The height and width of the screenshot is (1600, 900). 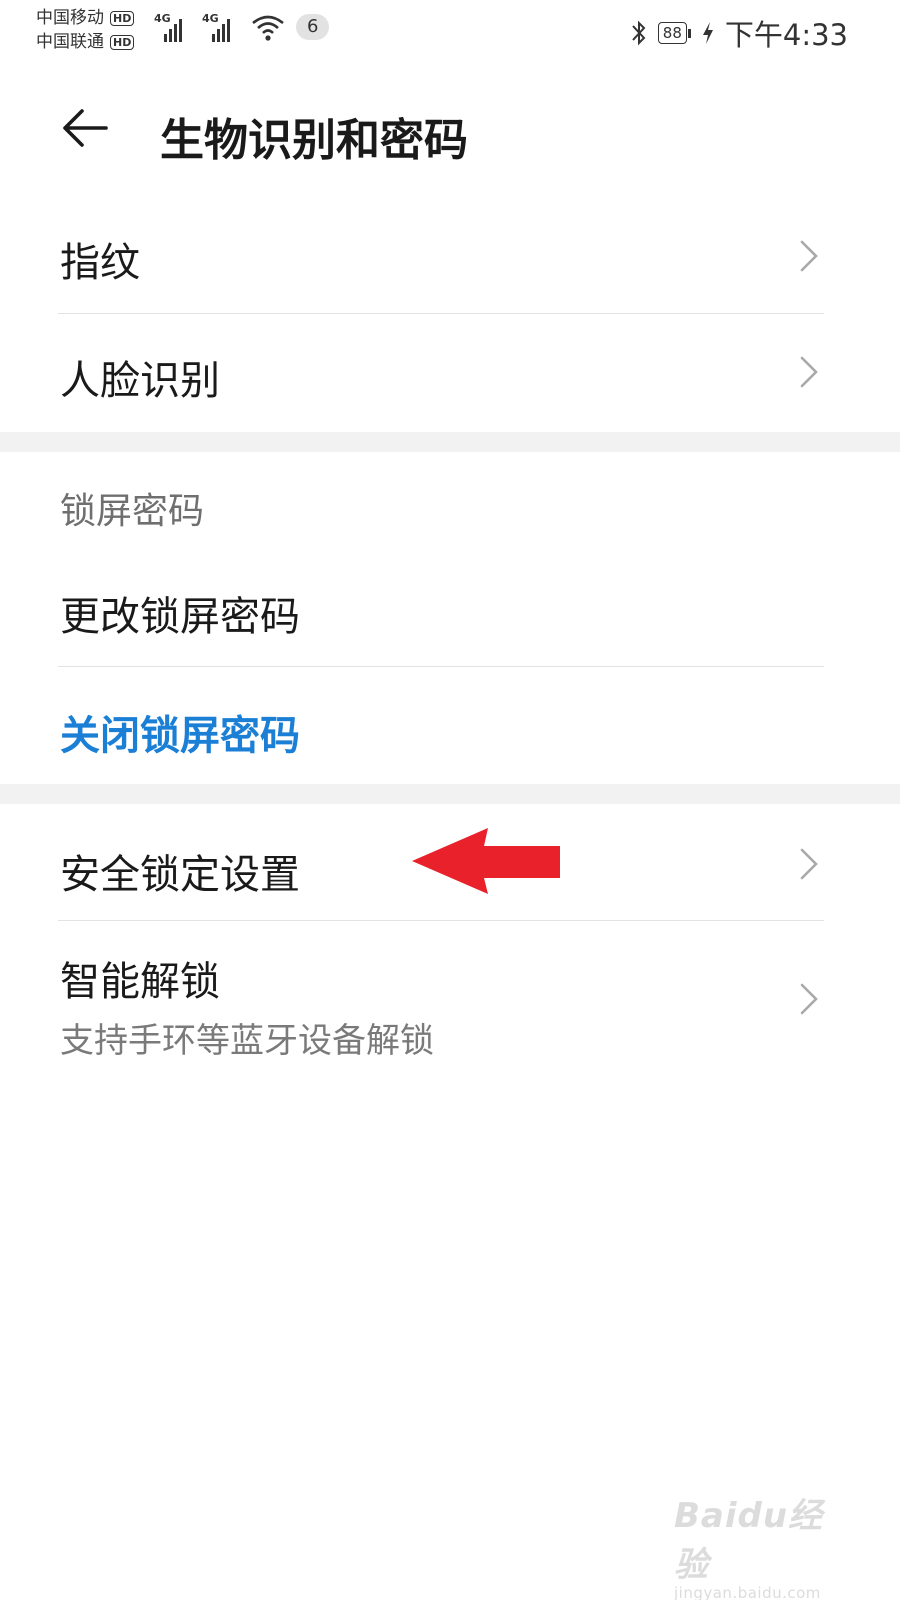 I want to click on page-header: 生物识别和密码, so click(x=450, y=128).